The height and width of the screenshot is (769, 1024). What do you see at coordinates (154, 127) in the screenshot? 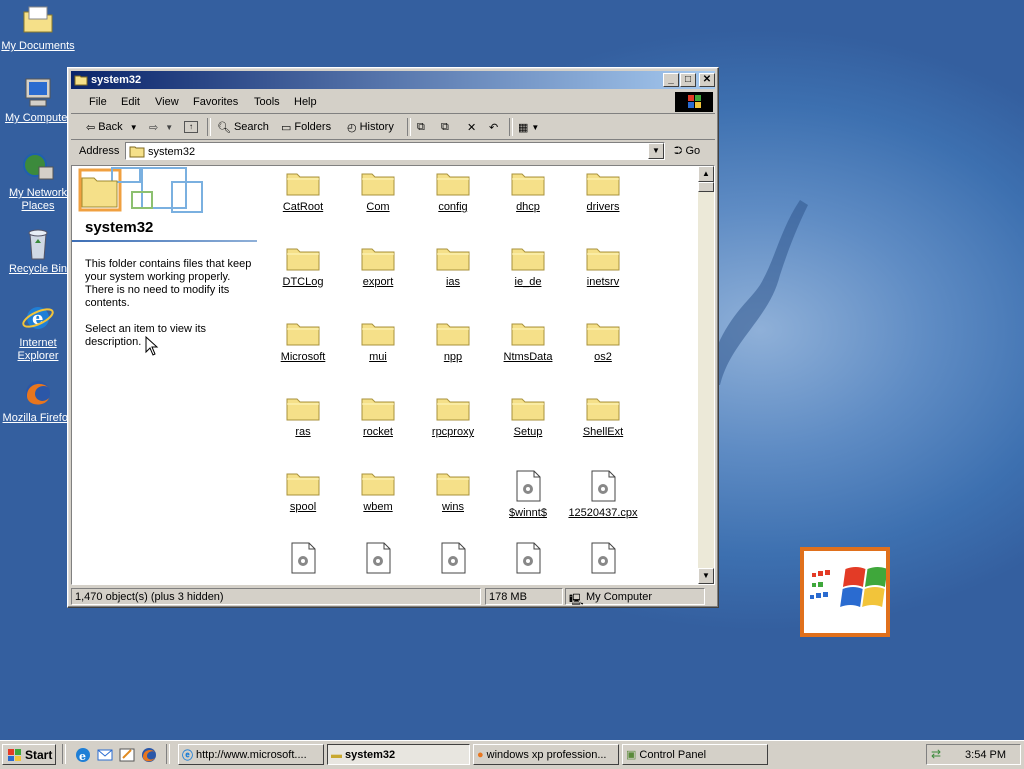
I see `forward-arrow-icon: ⇨` at bounding box center [154, 127].